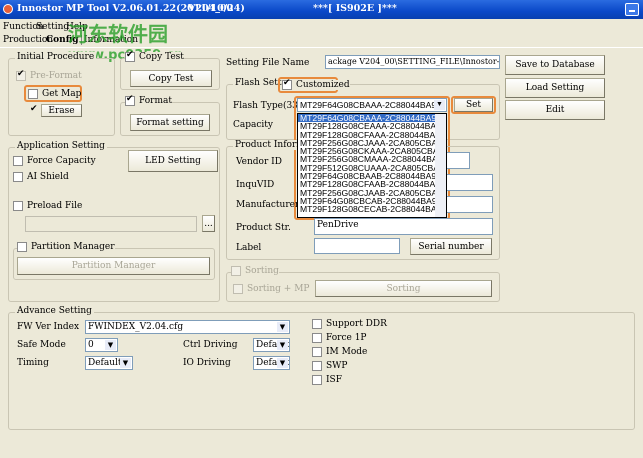 The width and height of the screenshot is (643, 458). Describe the element at coordinates (148, 100) in the screenshot. I see `format-checkbox: Format` at that location.